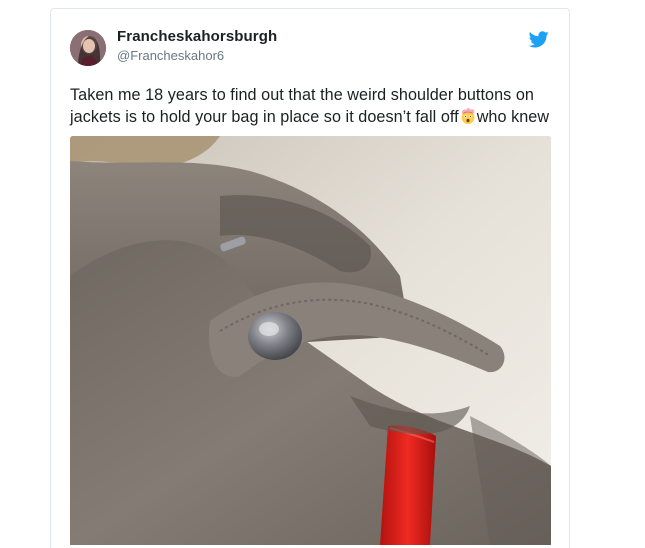  What do you see at coordinates (513, 117) in the screenshot?
I see `tweet-text-end: who knew` at bounding box center [513, 117].